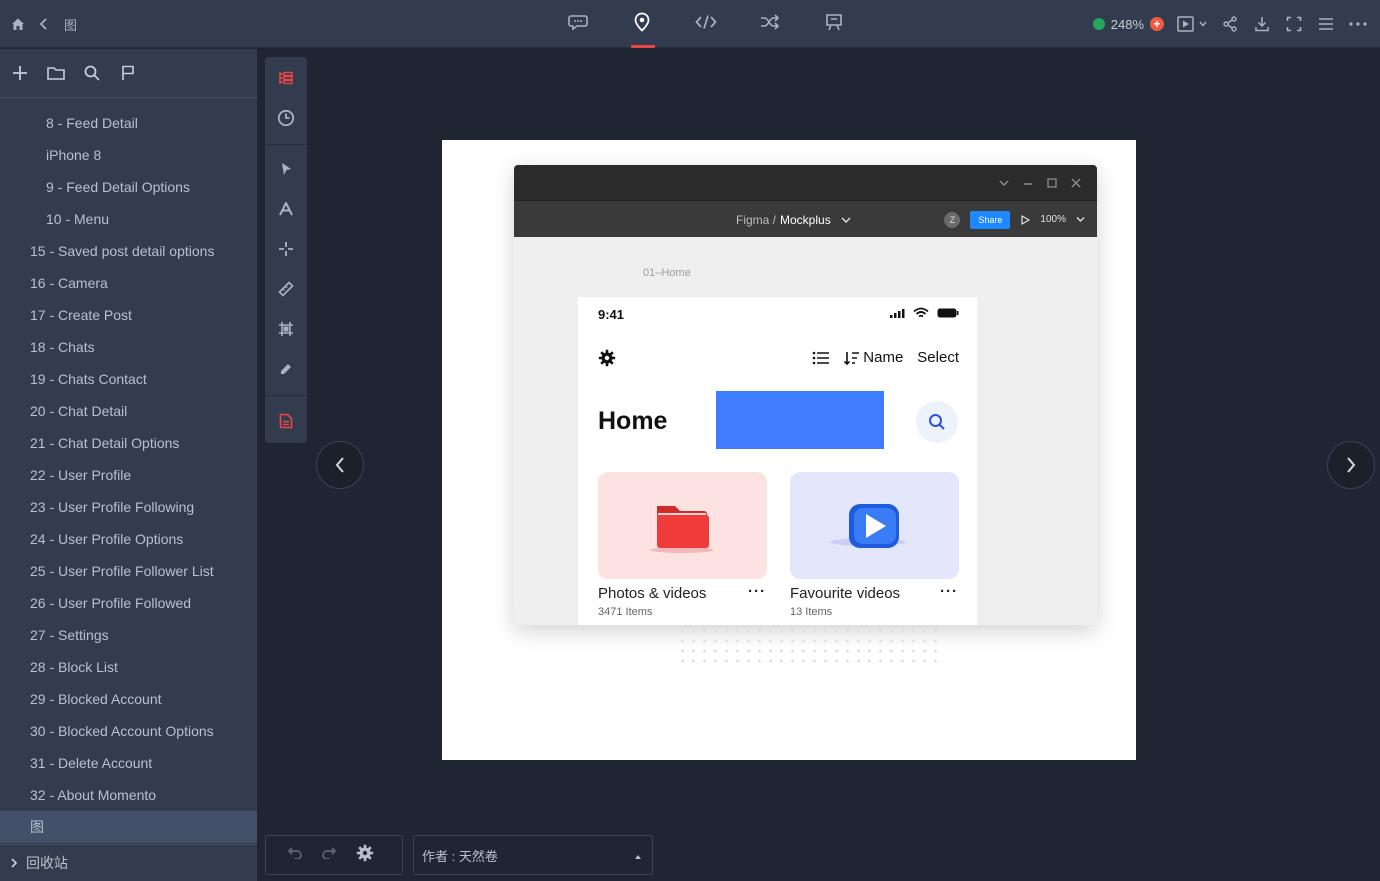 Image resolution: width=1380 pixels, height=881 pixels. I want to click on list-icon, so click(821, 357).